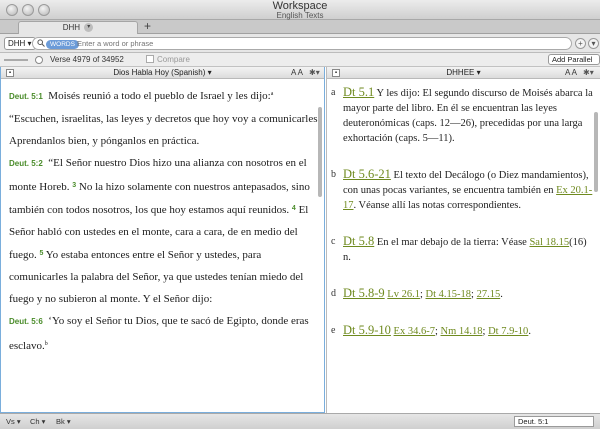  What do you see at coordinates (593, 43) in the screenshot?
I see `search-options-button: ▾` at bounding box center [593, 43].